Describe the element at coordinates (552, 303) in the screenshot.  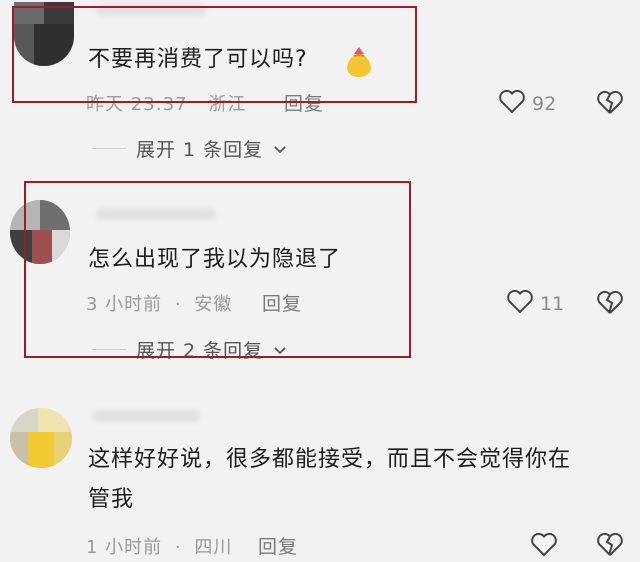
I see `like-count: 11` at that location.